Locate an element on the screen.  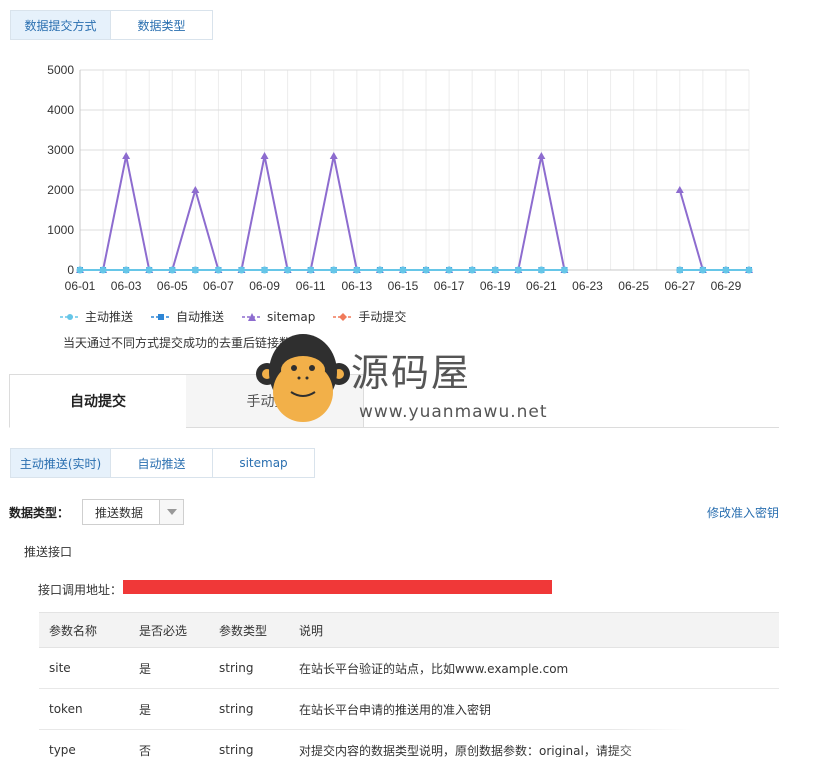
tab-sitemap: sitemap is located at coordinates (264, 463).